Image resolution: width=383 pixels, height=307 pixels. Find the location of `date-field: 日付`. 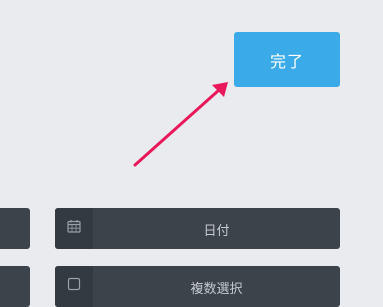

date-field: 日付 is located at coordinates (197, 228).